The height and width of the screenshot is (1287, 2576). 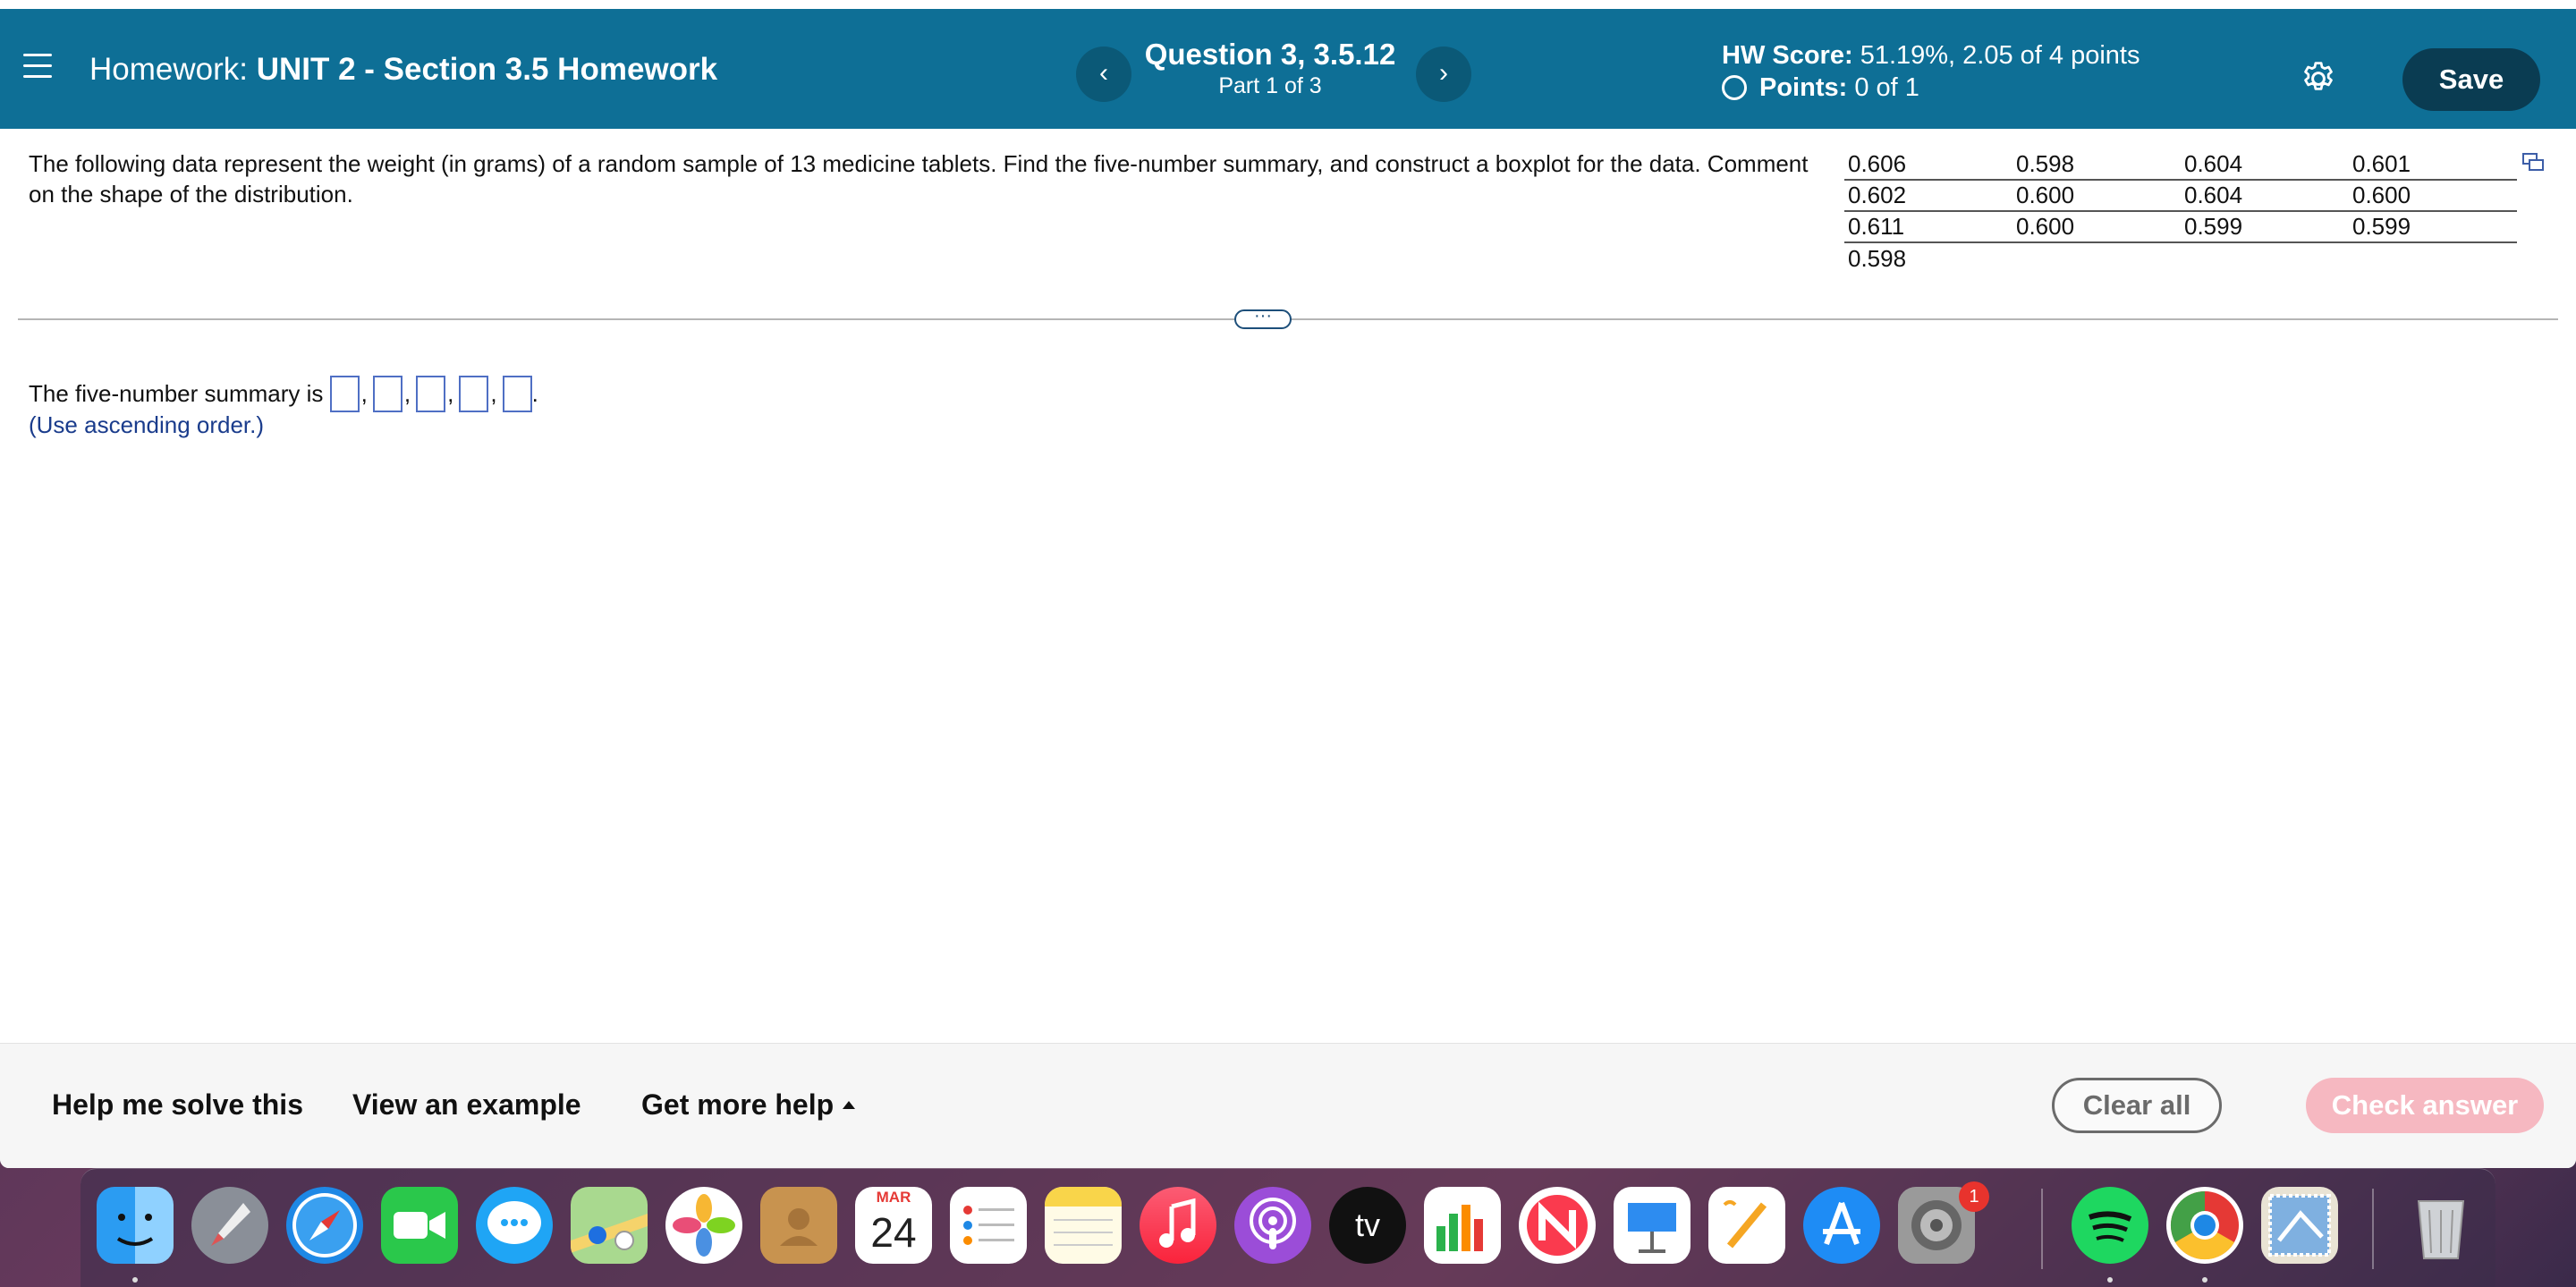 What do you see at coordinates (1272, 1225) in the screenshot?
I see `podcasts-icon` at bounding box center [1272, 1225].